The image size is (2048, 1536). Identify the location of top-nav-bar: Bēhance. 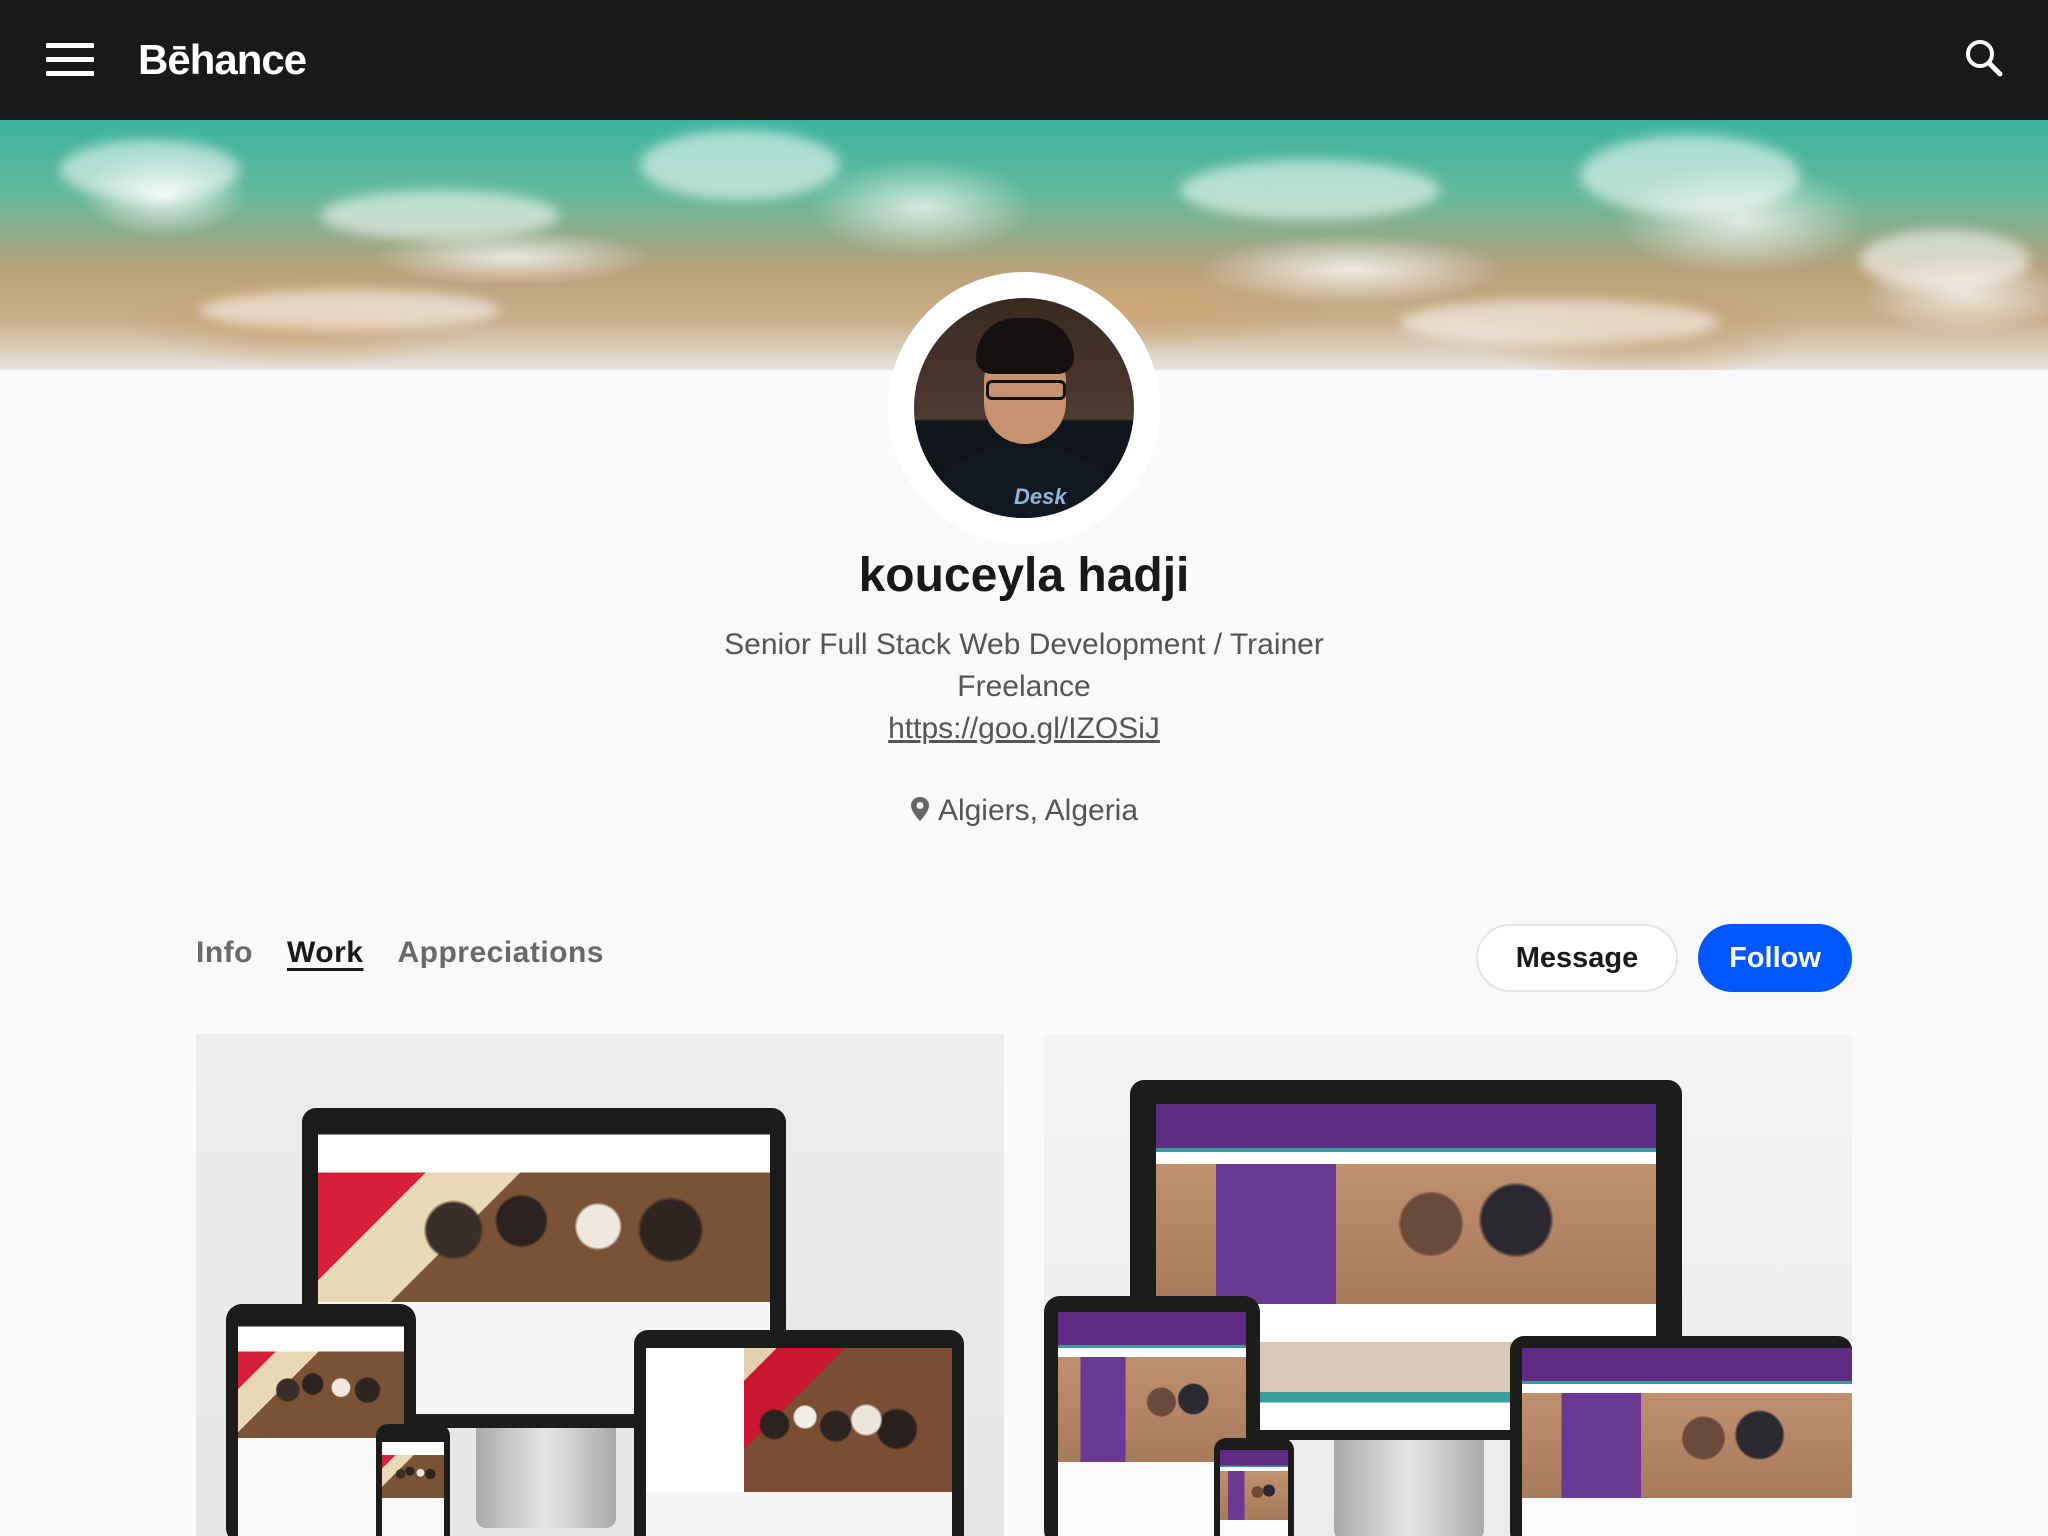
(1024, 60).